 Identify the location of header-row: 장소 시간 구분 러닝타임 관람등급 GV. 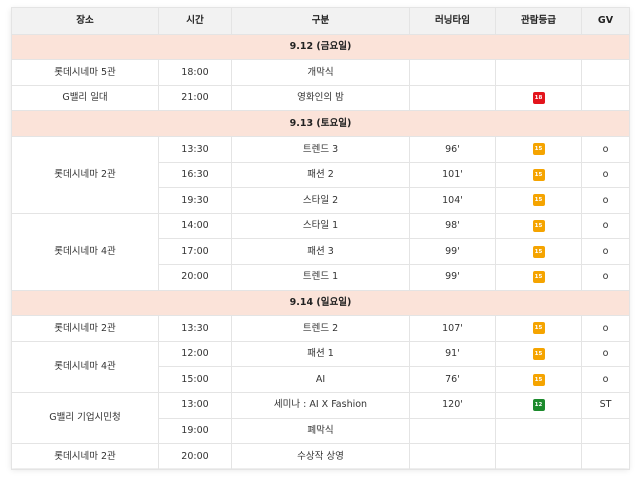
(320, 21).